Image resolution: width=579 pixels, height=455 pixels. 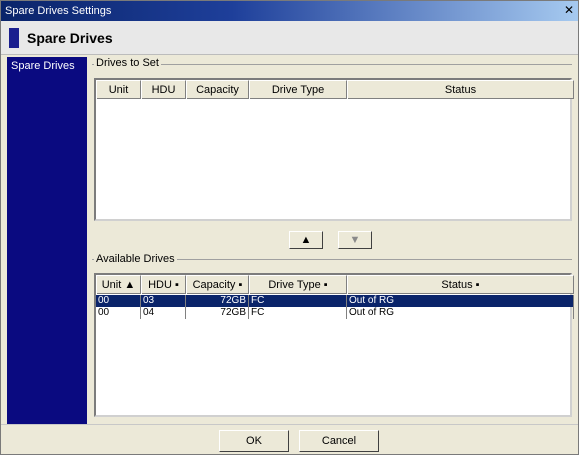 What do you see at coordinates (163, 284) in the screenshot?
I see `column-hdu-sort: HDU ▪` at bounding box center [163, 284].